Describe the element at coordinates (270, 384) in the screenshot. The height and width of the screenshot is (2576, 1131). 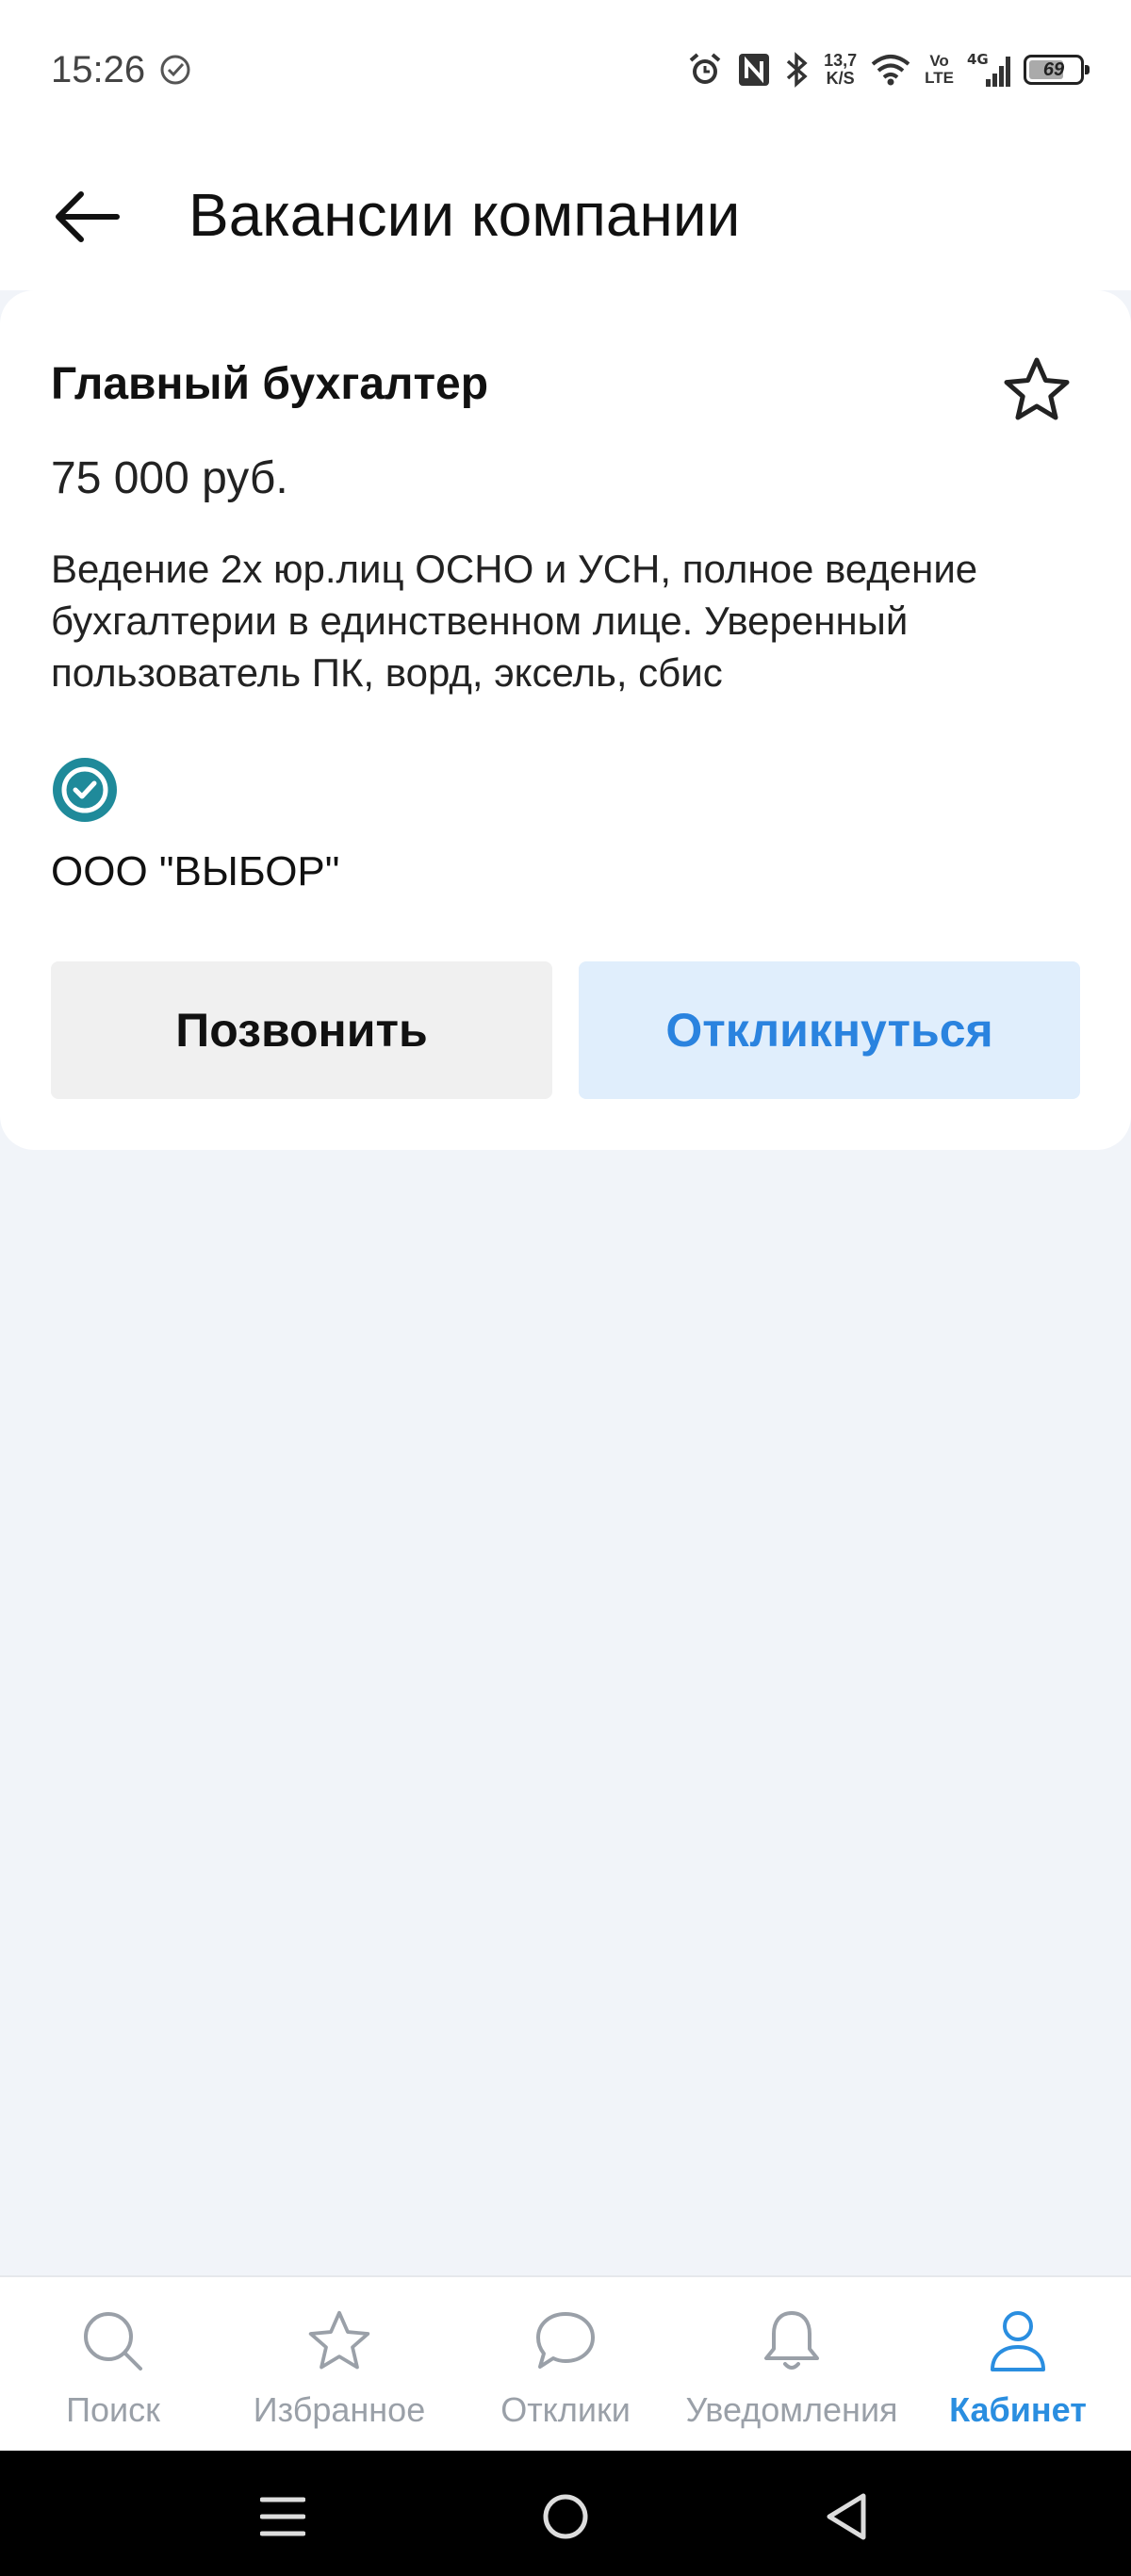
I see `vacancy-title: Главный бухгалтер` at that location.